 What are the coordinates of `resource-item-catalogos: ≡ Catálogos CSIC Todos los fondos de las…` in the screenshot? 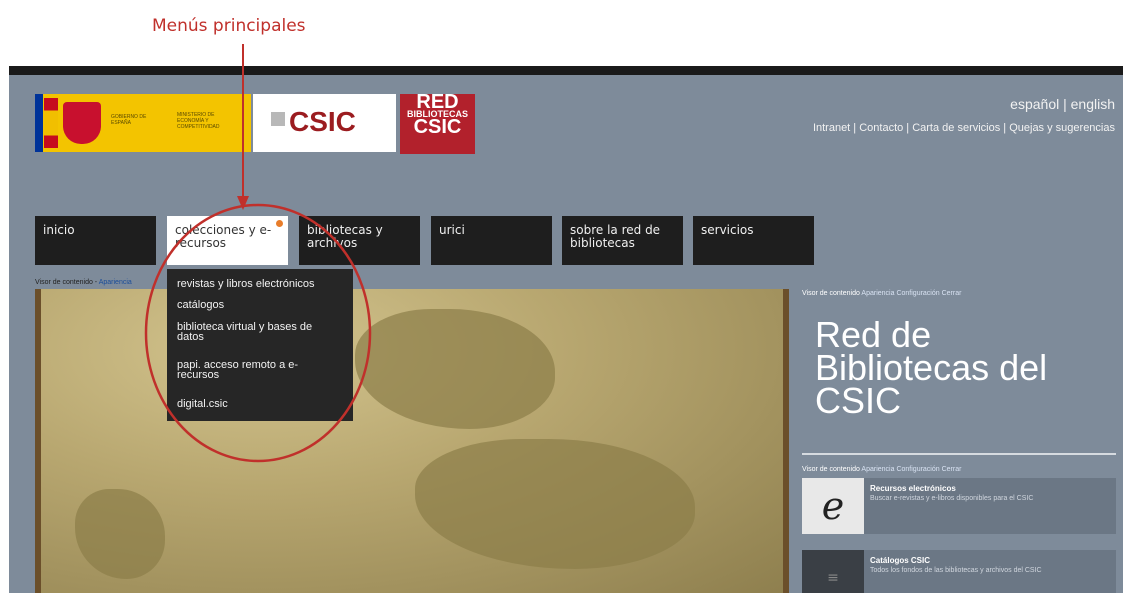 It's located at (959, 571).